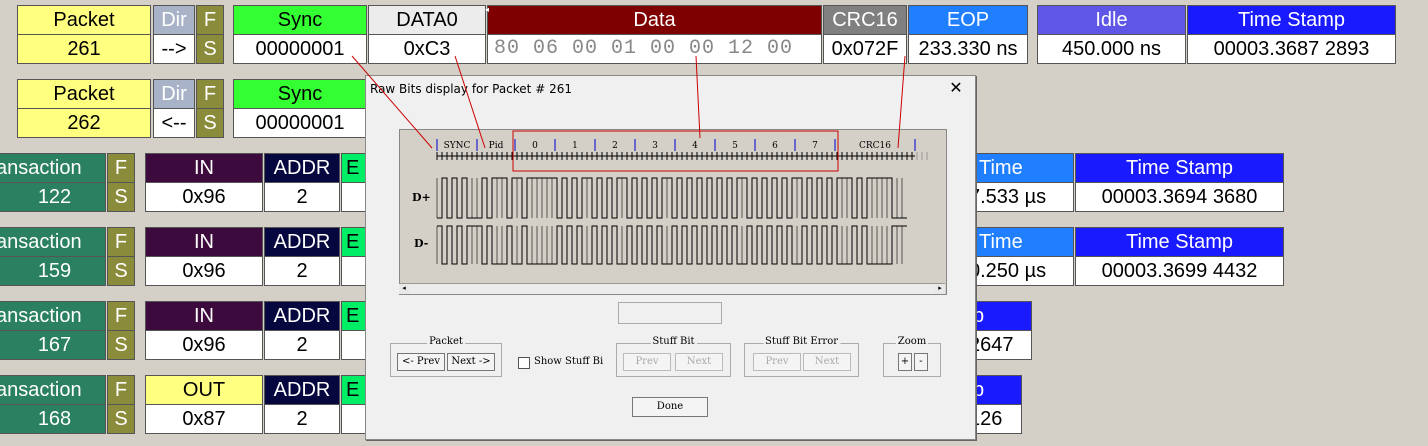  Describe the element at coordinates (940, 289) in the screenshot. I see `scroll-right-icon: ▸` at that location.